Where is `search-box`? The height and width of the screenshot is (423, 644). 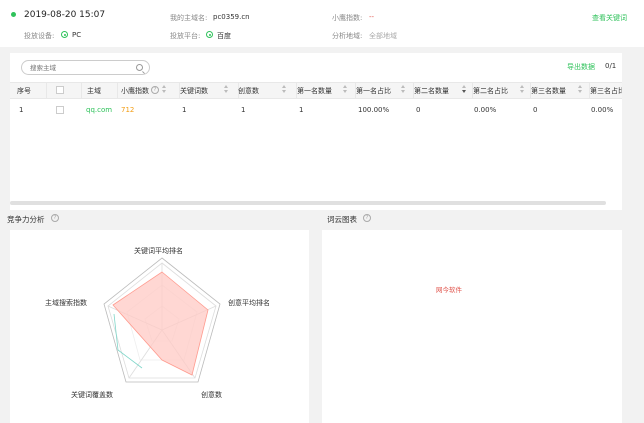
search-box is located at coordinates (85, 67).